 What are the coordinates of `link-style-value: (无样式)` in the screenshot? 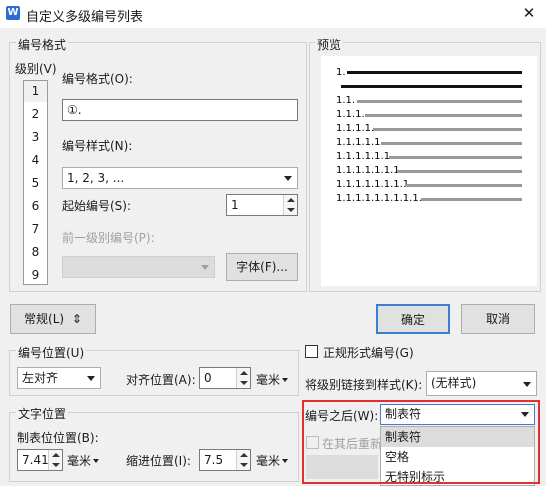 It's located at (454, 383).